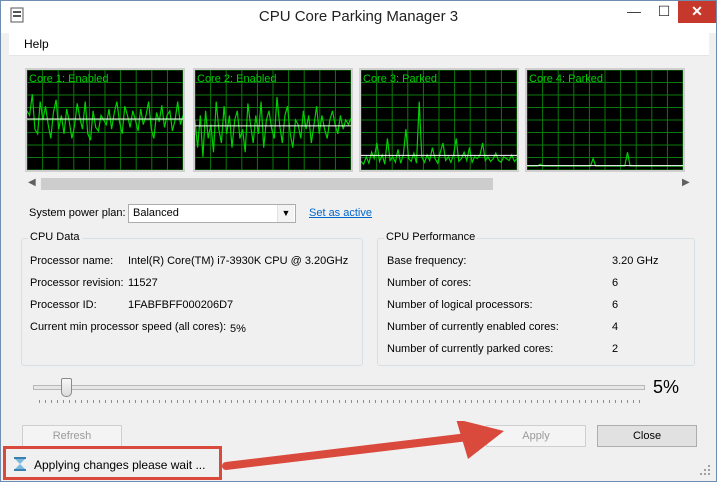 This screenshot has width=717, height=482. I want to click on annotation-arrow, so click(363, 445).